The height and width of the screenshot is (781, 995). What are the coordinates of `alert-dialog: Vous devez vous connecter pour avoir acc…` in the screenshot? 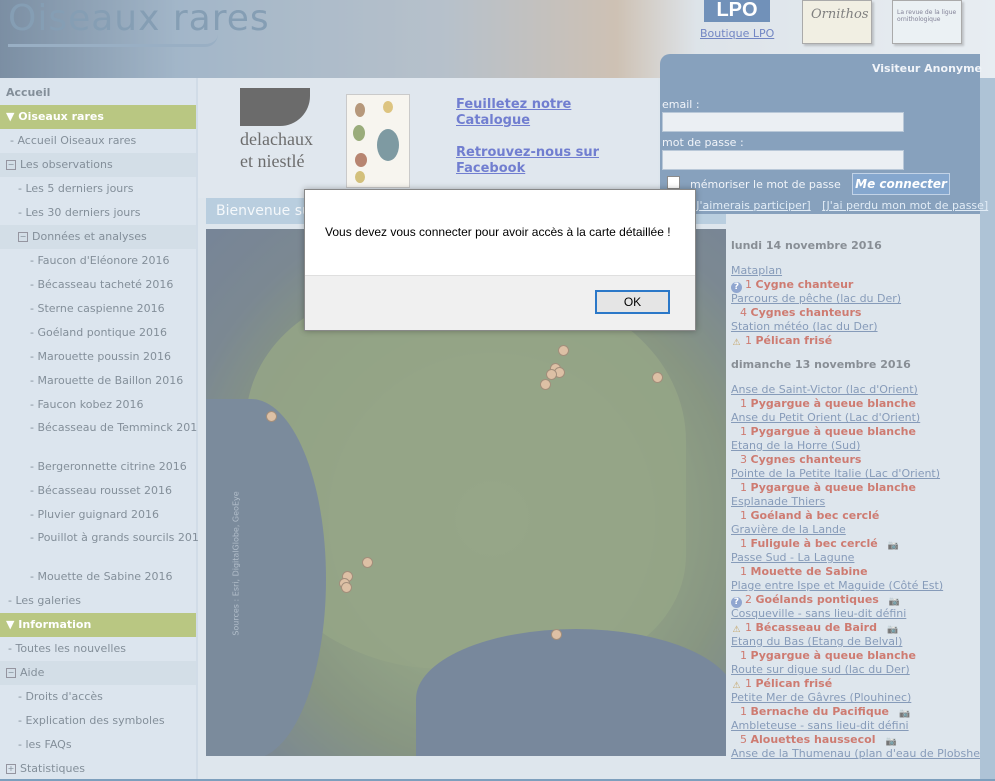 It's located at (500, 260).